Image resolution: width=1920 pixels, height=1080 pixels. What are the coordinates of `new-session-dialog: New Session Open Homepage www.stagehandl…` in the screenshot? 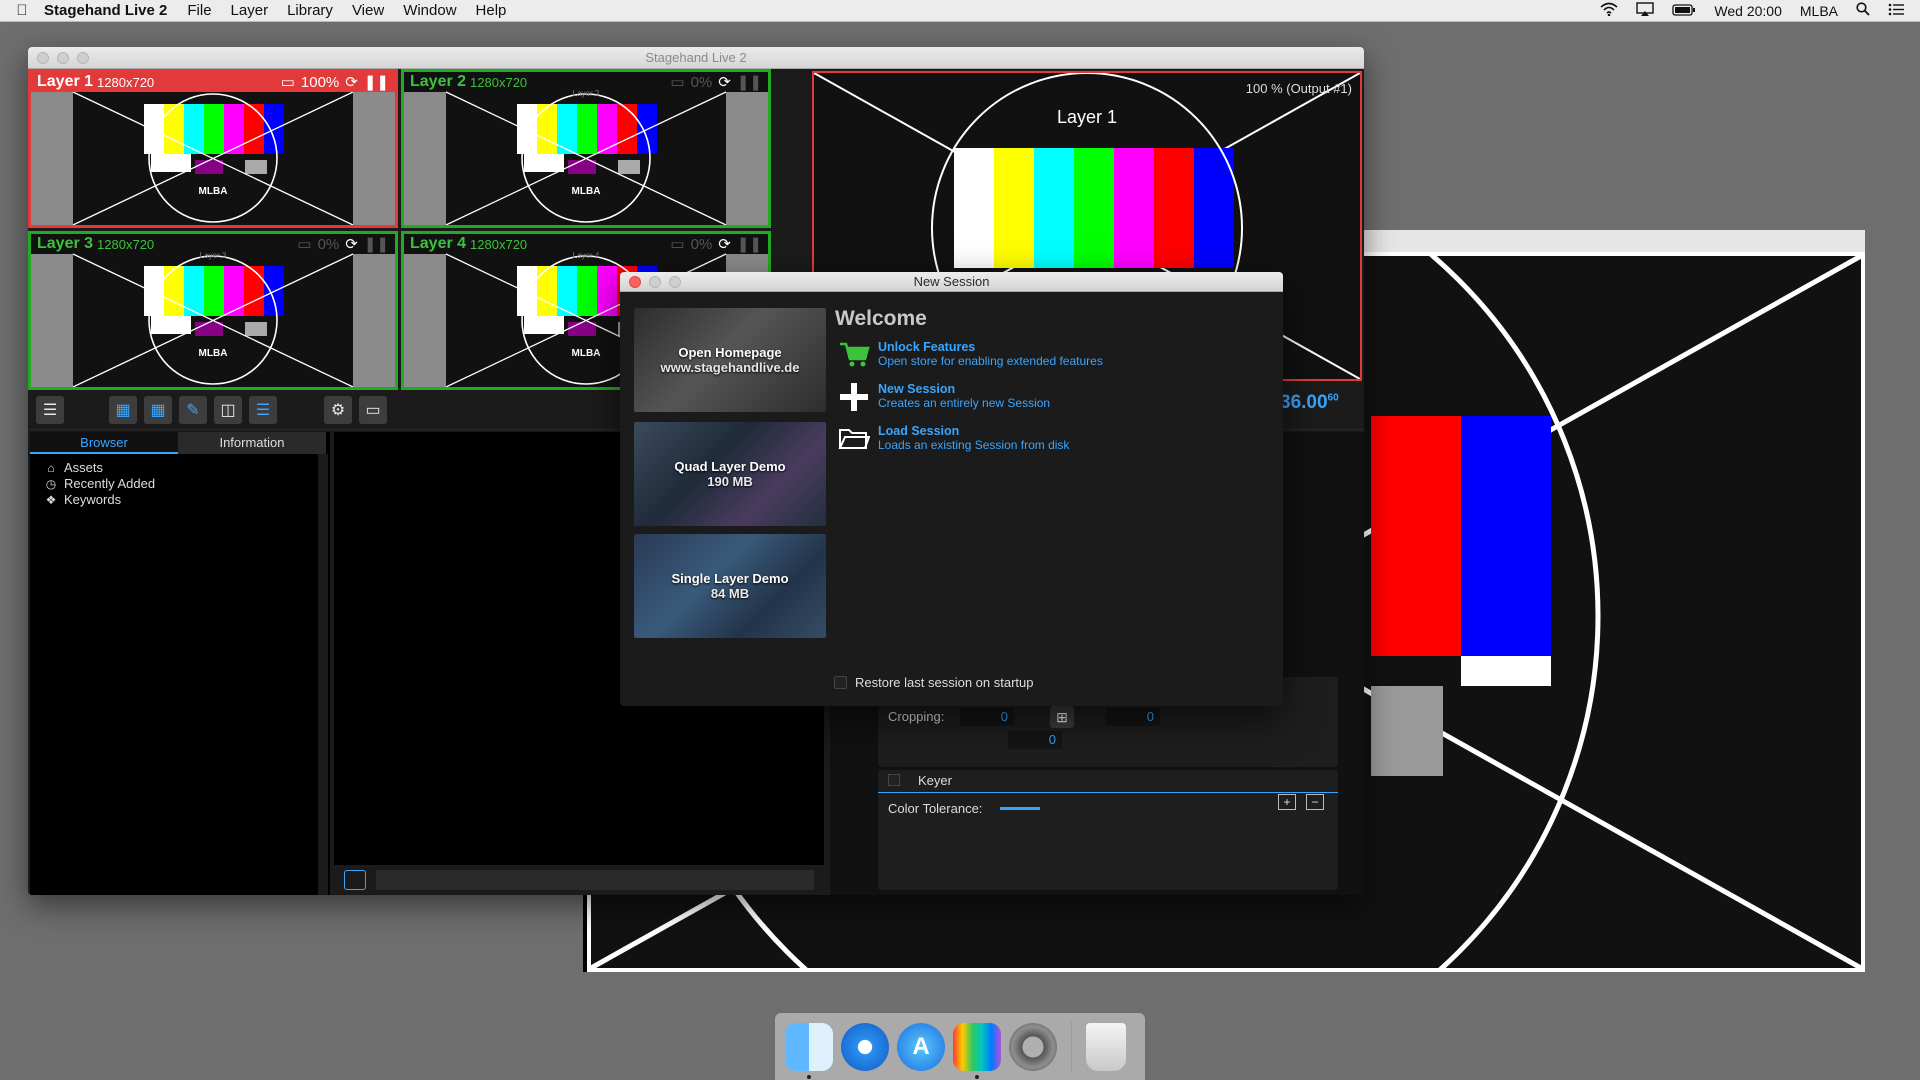 It's located at (951, 489).